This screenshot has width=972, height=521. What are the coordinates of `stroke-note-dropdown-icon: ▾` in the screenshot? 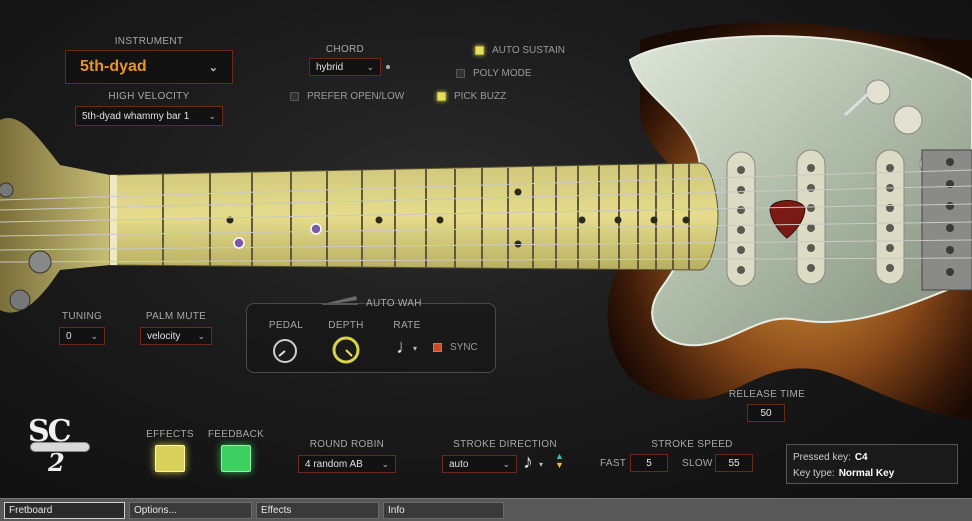 It's located at (541, 464).